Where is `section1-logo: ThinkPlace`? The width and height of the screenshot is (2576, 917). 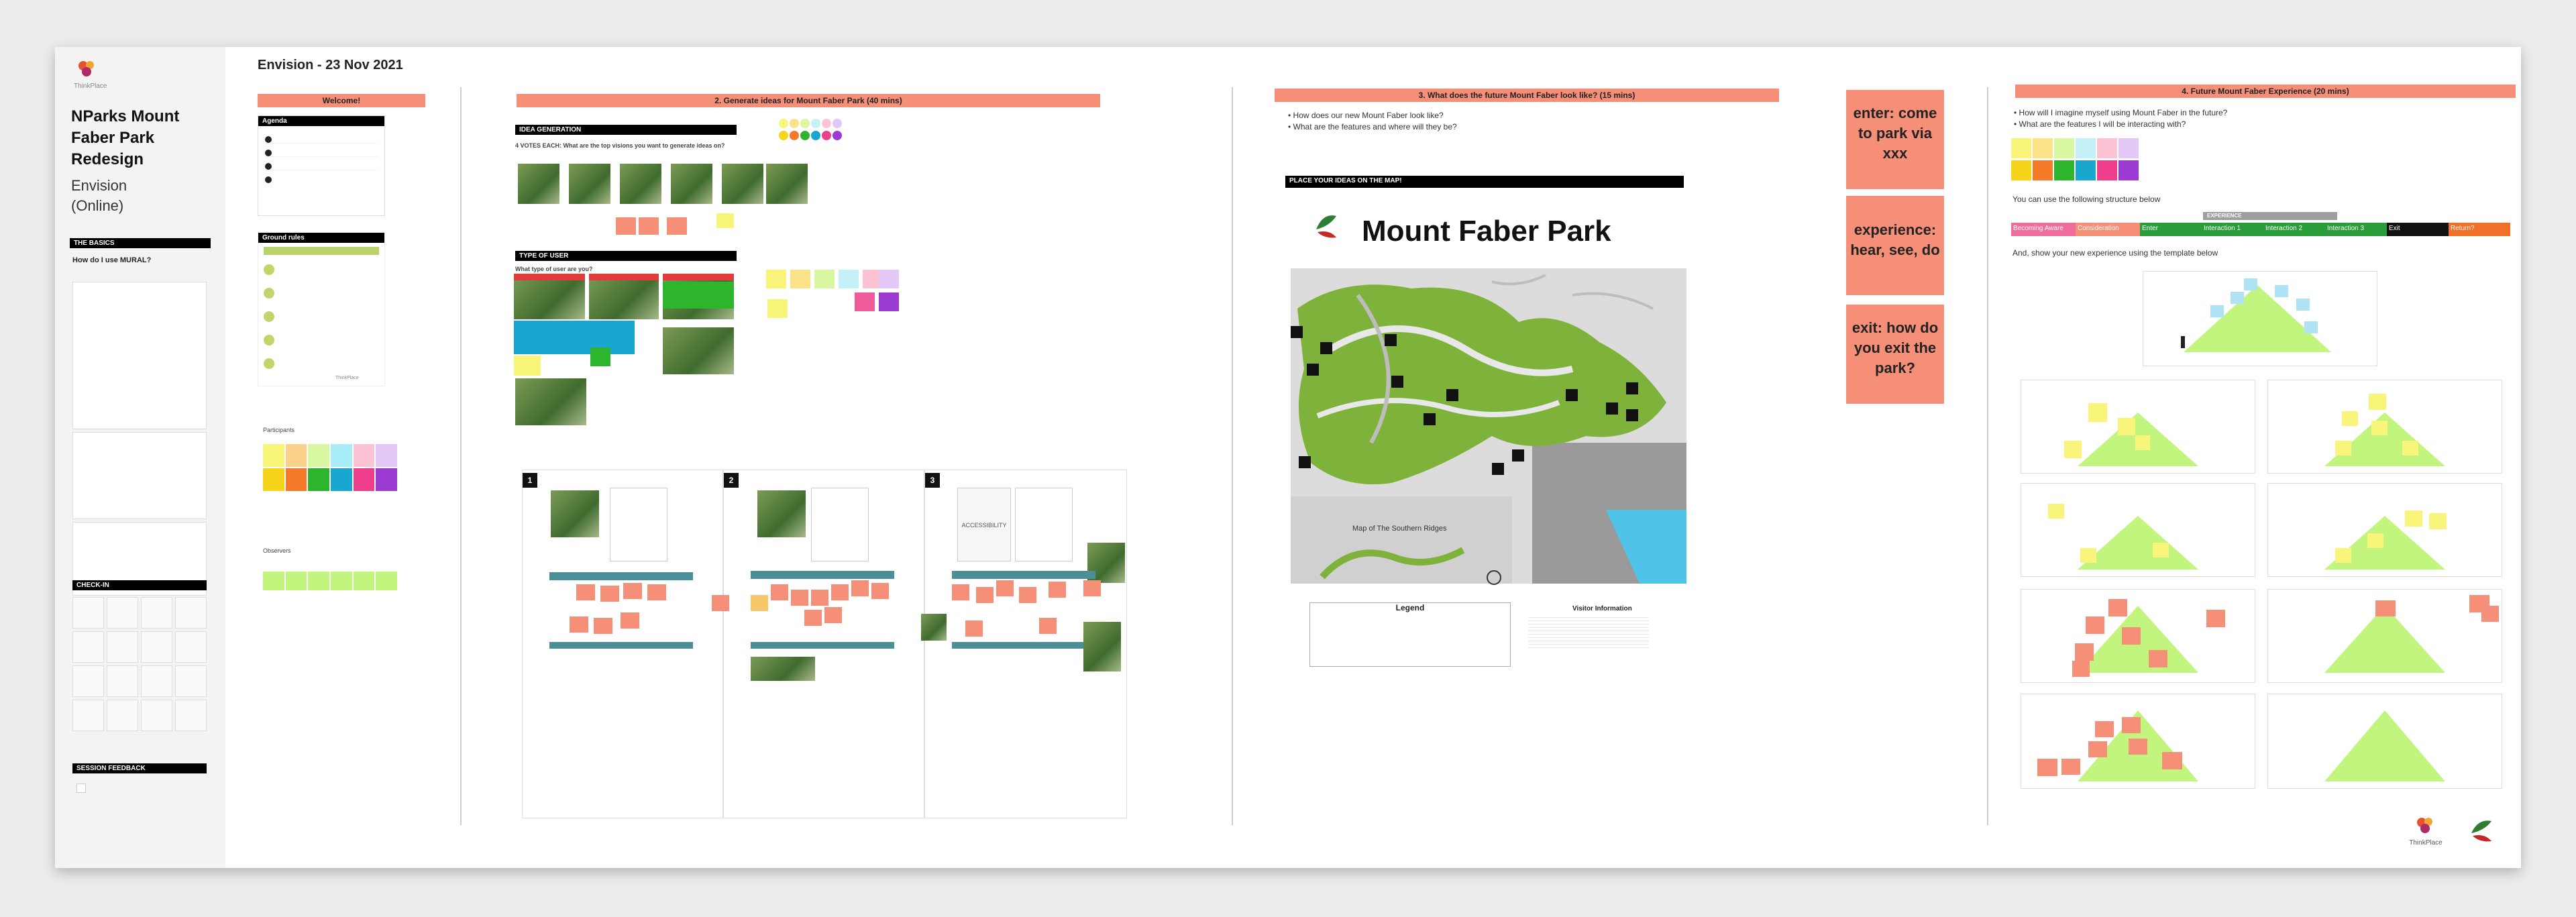
section1-logo: ThinkPlace is located at coordinates (347, 378).